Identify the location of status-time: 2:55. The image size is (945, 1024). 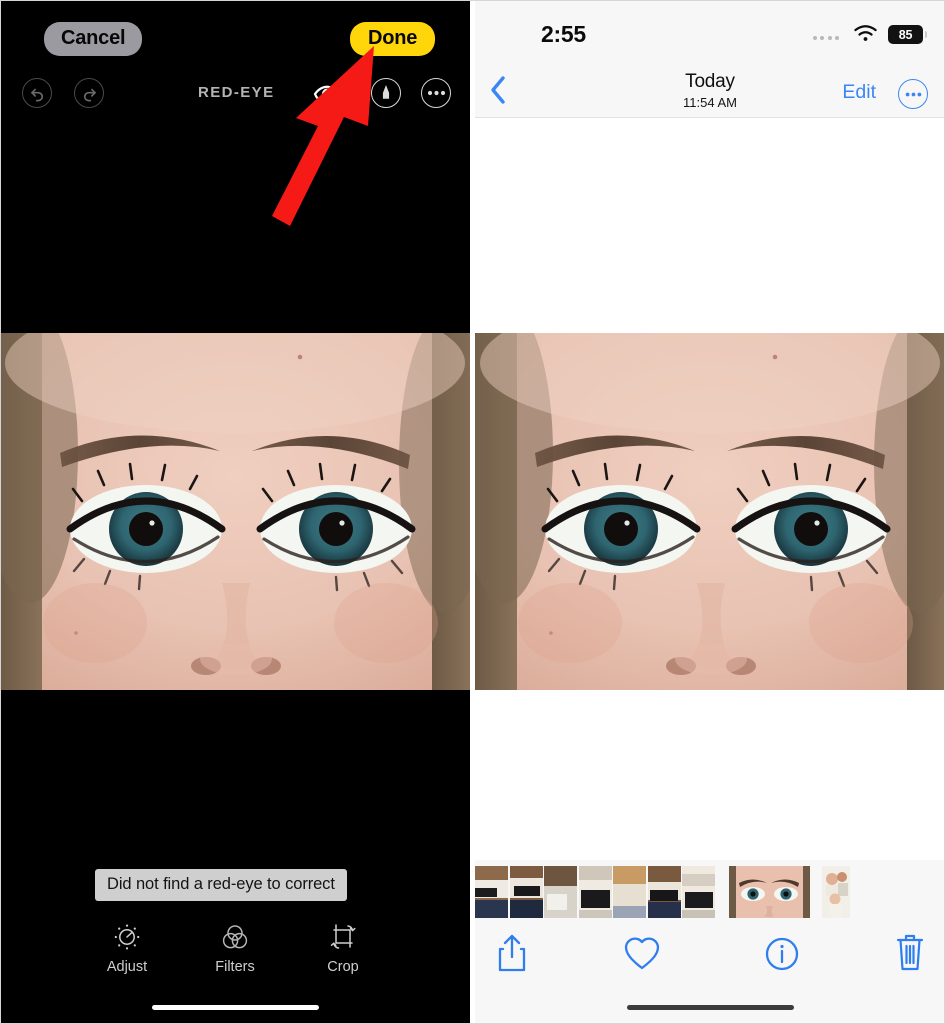
(563, 34).